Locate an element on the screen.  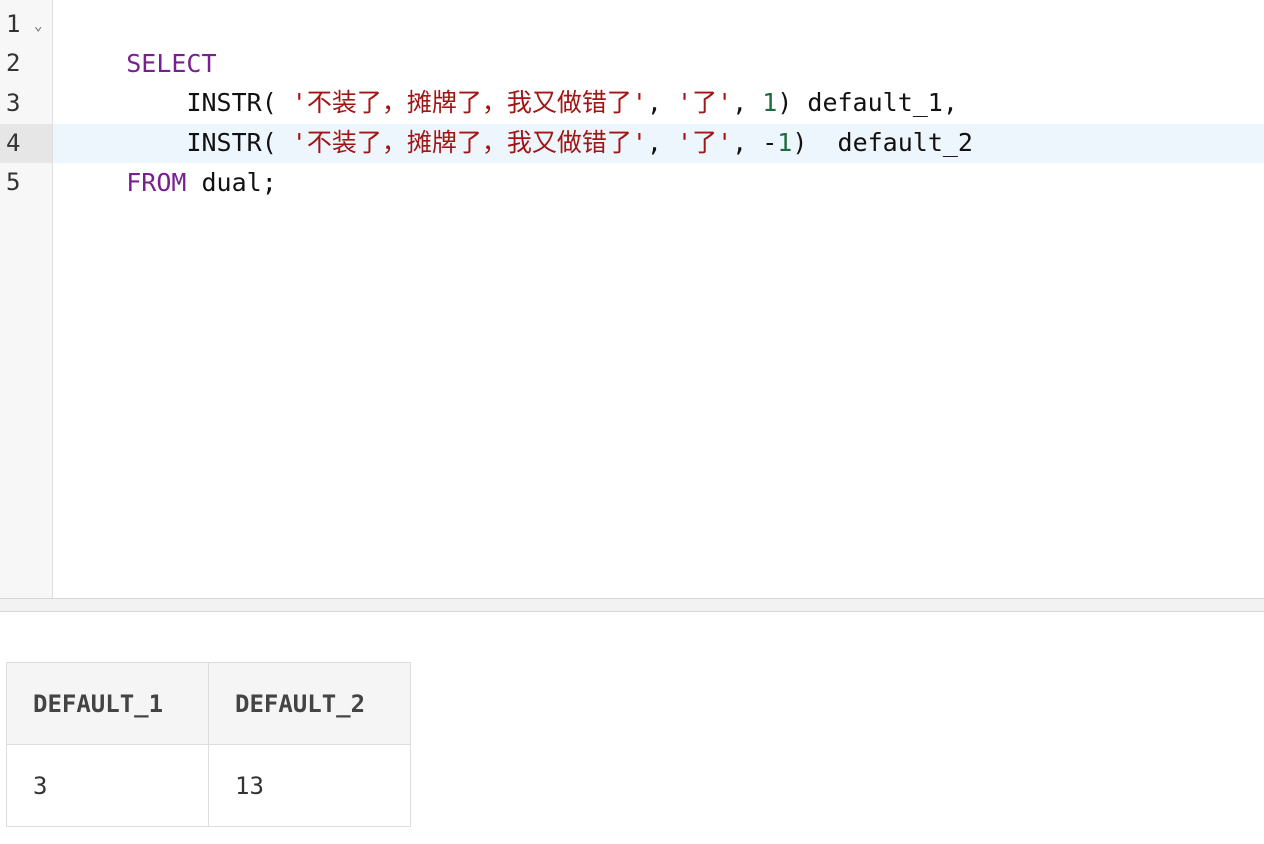
string-literal: '了' is located at coordinates (705, 142).